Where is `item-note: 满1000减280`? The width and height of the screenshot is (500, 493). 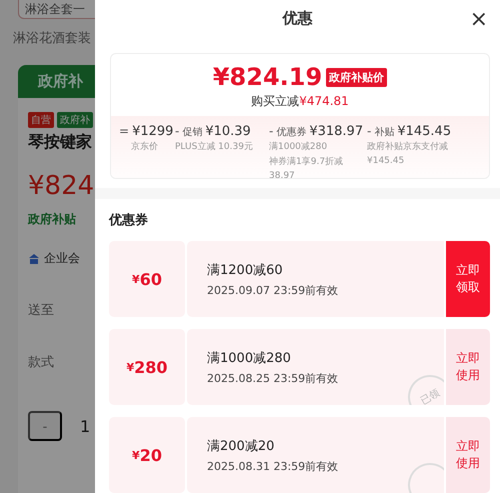
item-note: 满1000减280 is located at coordinates (298, 147).